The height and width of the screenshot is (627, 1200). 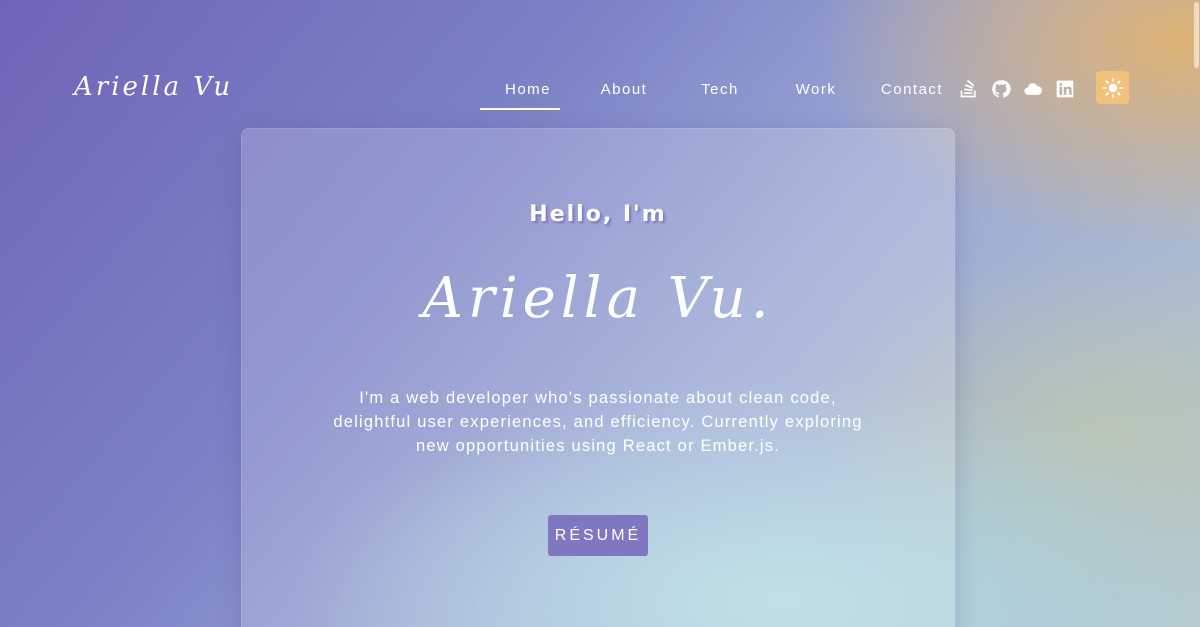 I want to click on stackoverflow-icon, so click(x=969, y=89).